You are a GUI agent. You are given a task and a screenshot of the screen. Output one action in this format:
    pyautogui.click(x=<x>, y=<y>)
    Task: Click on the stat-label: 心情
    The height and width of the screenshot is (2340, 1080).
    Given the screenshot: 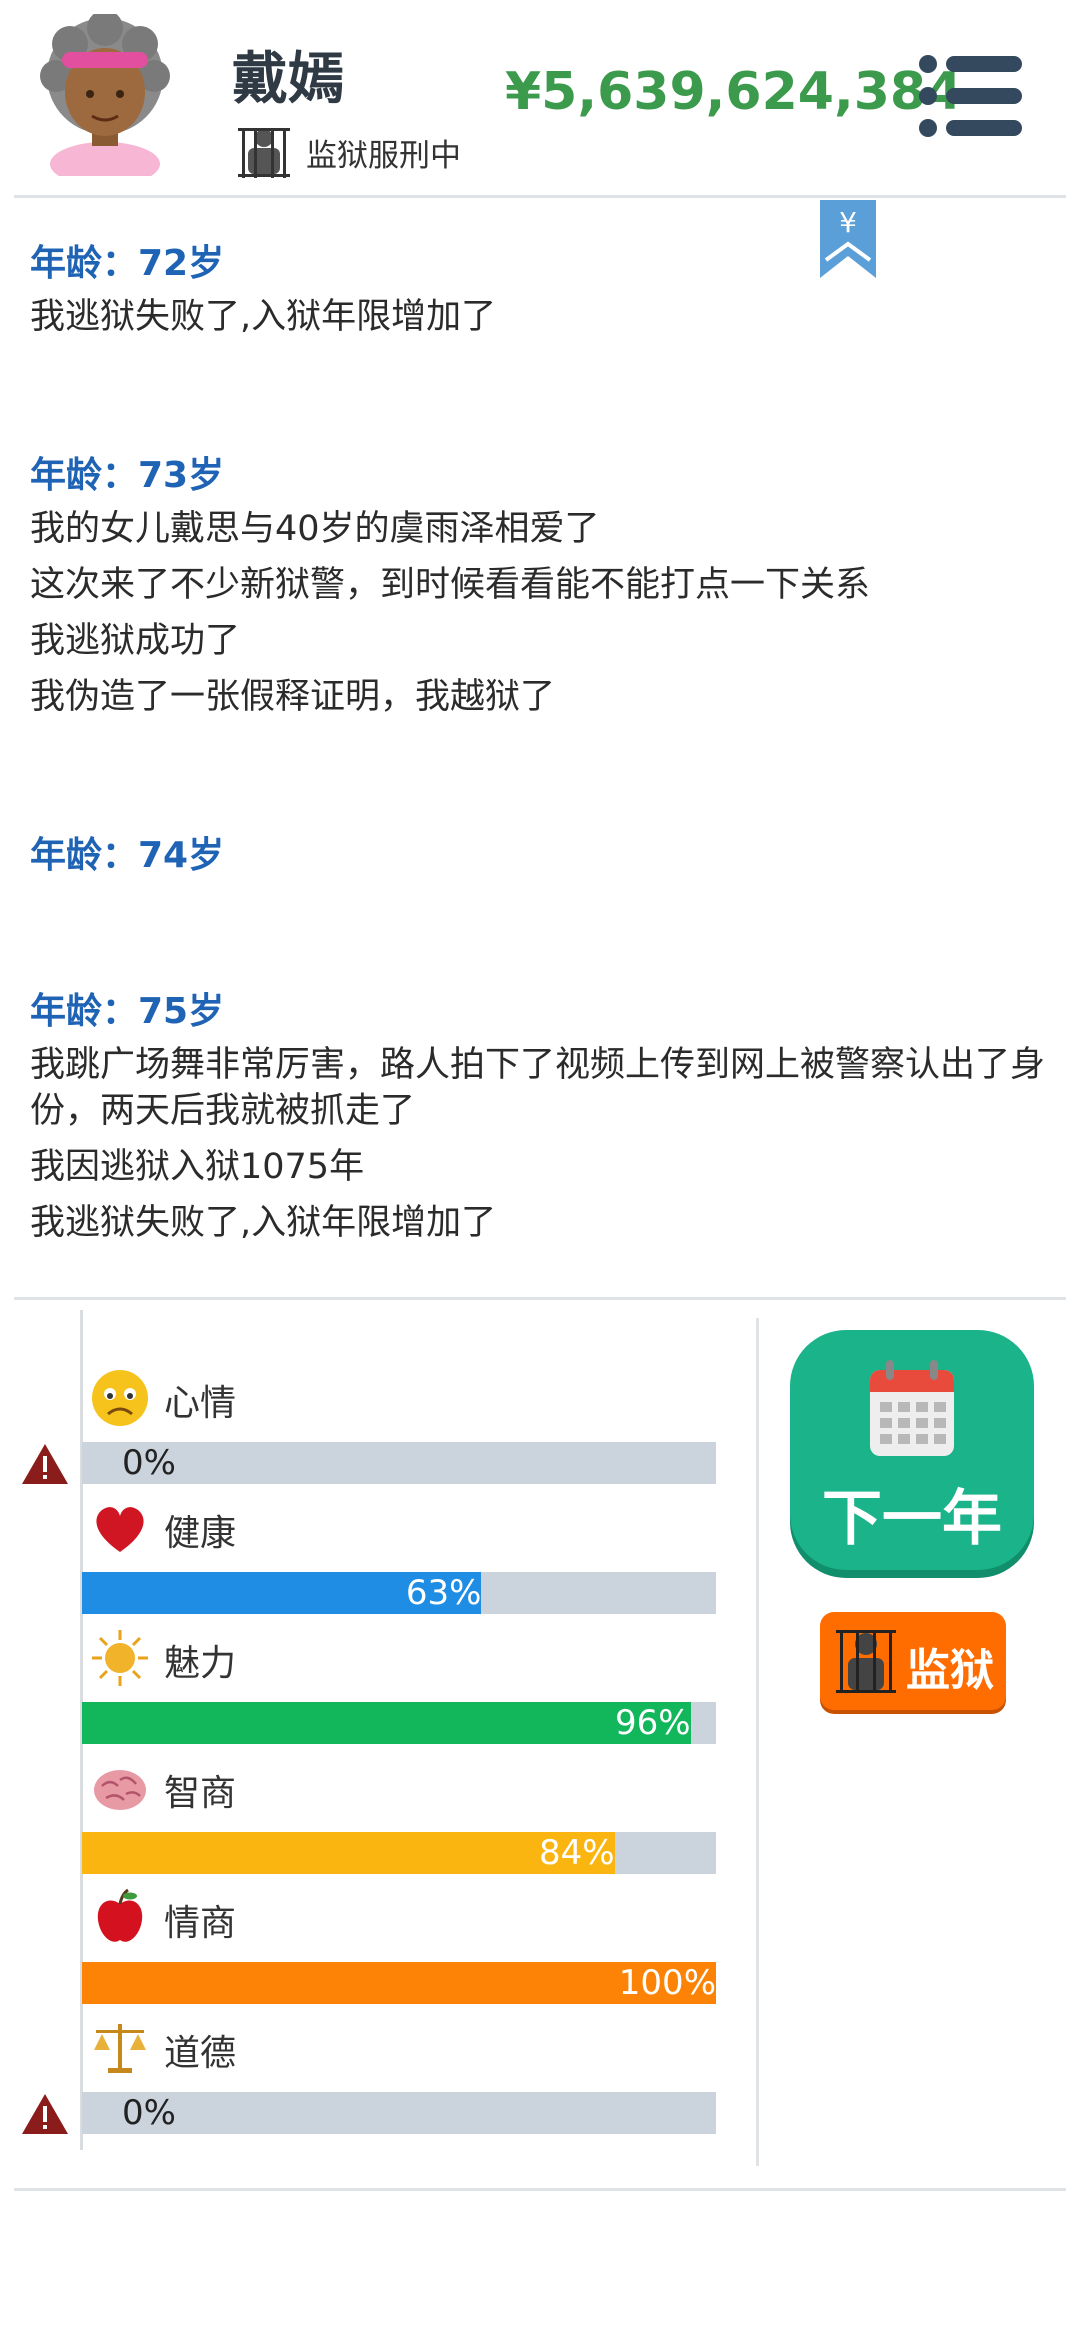 What is the action you would take?
    pyautogui.click(x=200, y=1403)
    